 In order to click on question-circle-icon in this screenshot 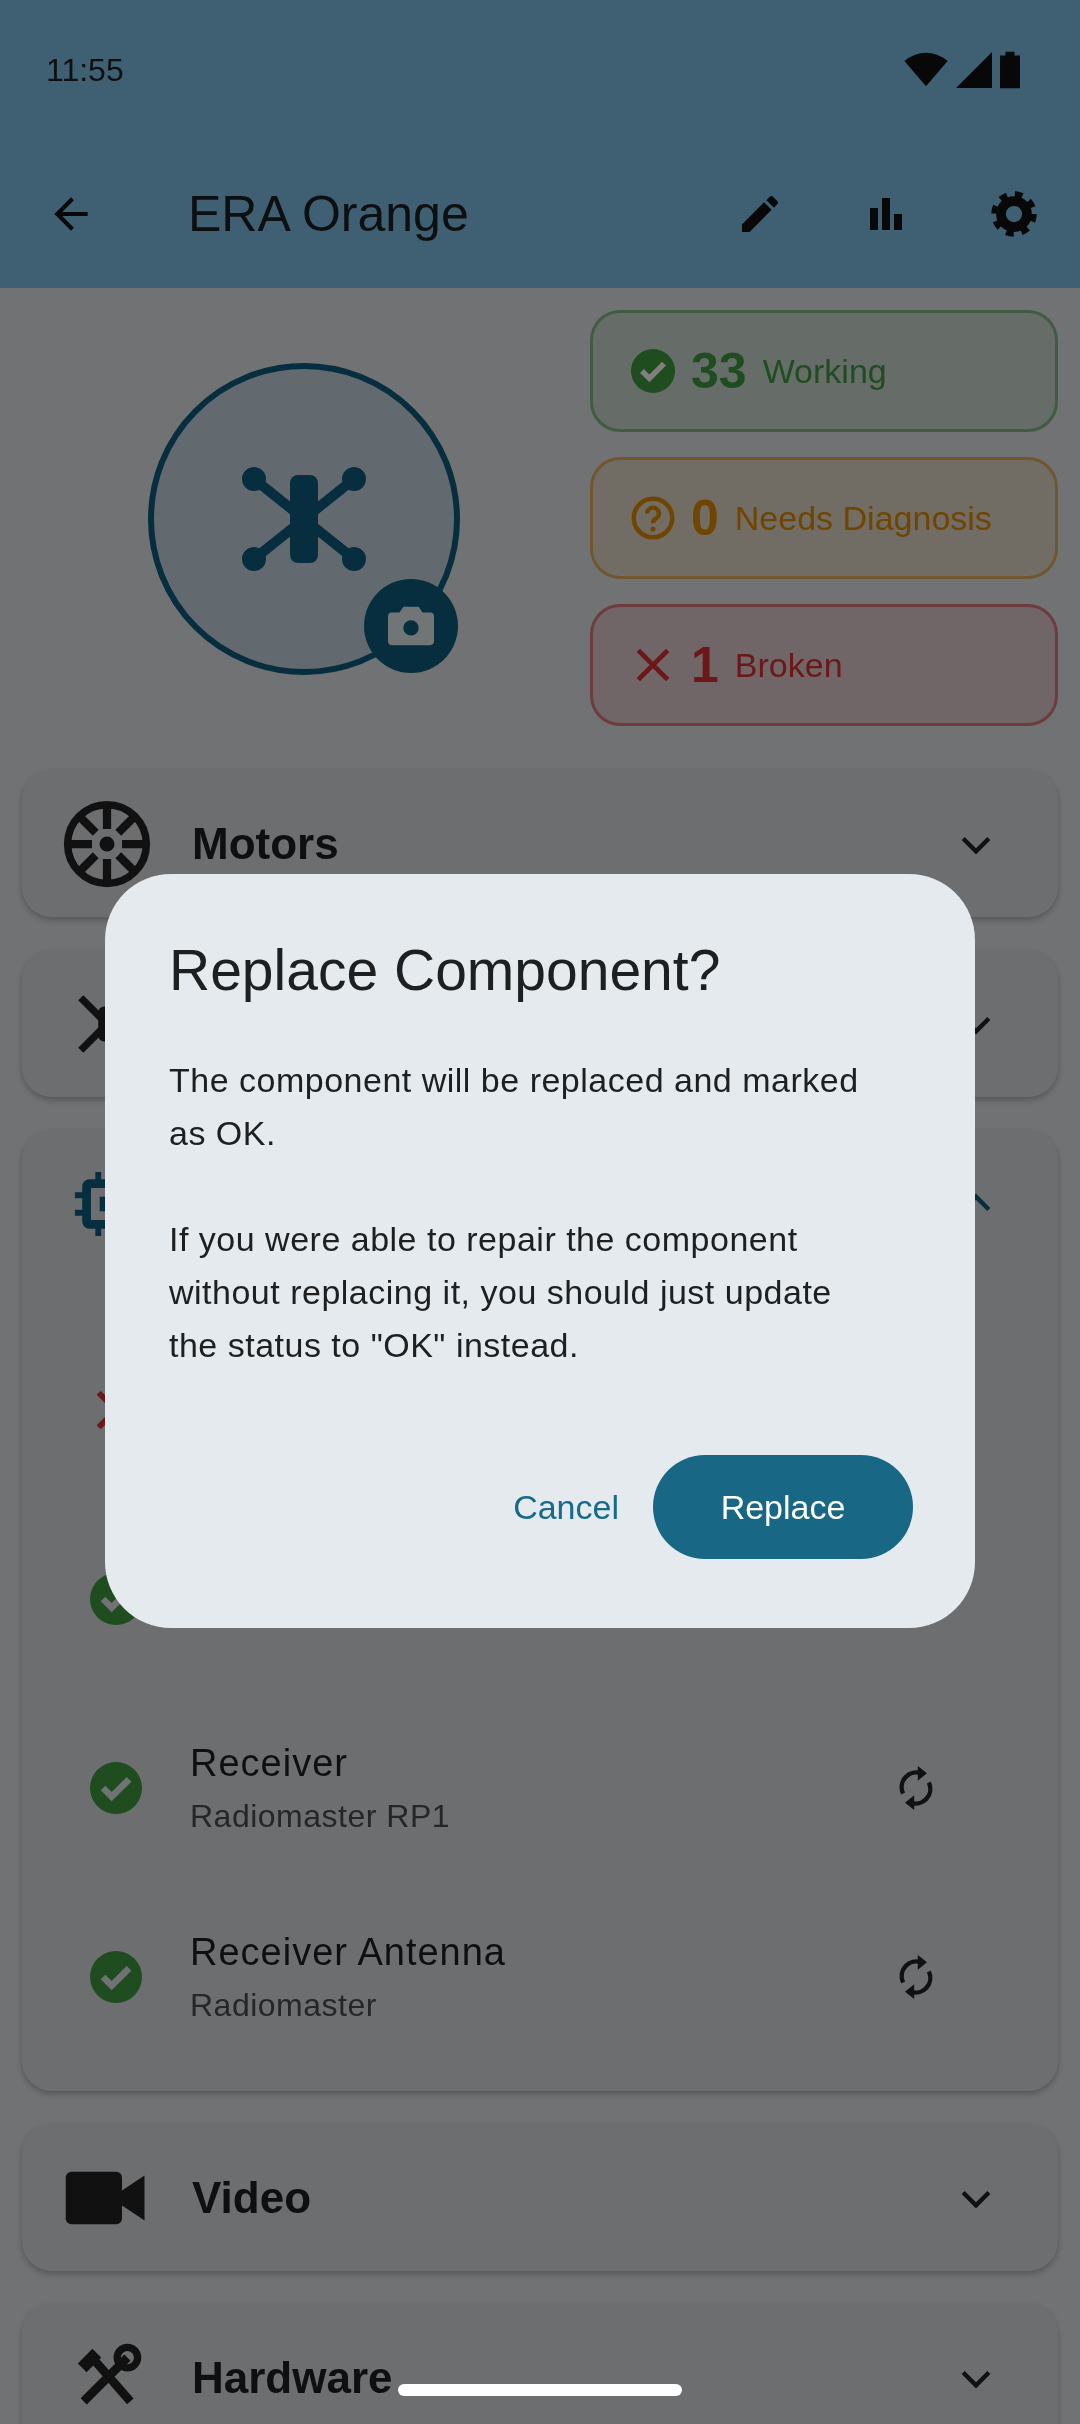, I will do `click(653, 518)`.